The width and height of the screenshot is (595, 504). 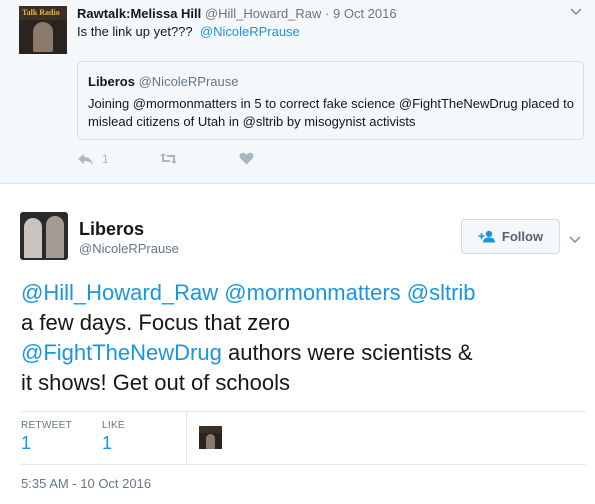 What do you see at coordinates (365, 13) in the screenshot?
I see `reply-date: 9 Oct 2016` at bounding box center [365, 13].